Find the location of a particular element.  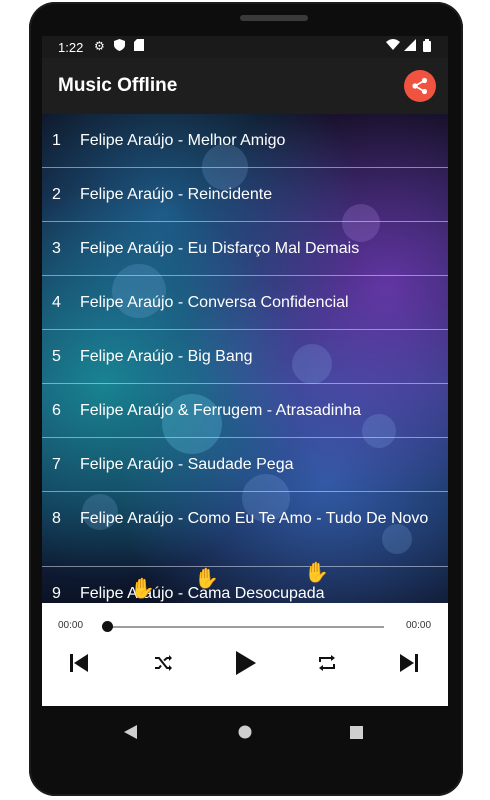

share-icon is located at coordinates (420, 86).